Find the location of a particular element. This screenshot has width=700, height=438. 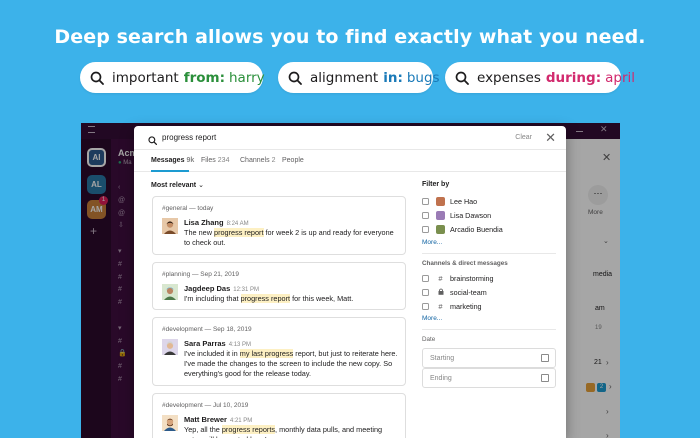

filter-channel-label: brainstorming is located at coordinates (472, 278).